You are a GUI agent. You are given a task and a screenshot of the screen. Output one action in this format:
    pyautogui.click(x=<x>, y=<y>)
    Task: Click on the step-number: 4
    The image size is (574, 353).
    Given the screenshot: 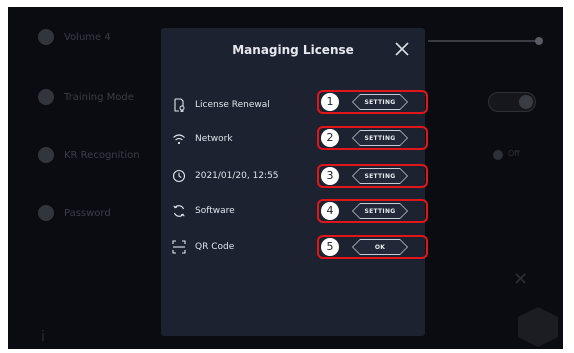 What is the action you would take?
    pyautogui.click(x=330, y=211)
    